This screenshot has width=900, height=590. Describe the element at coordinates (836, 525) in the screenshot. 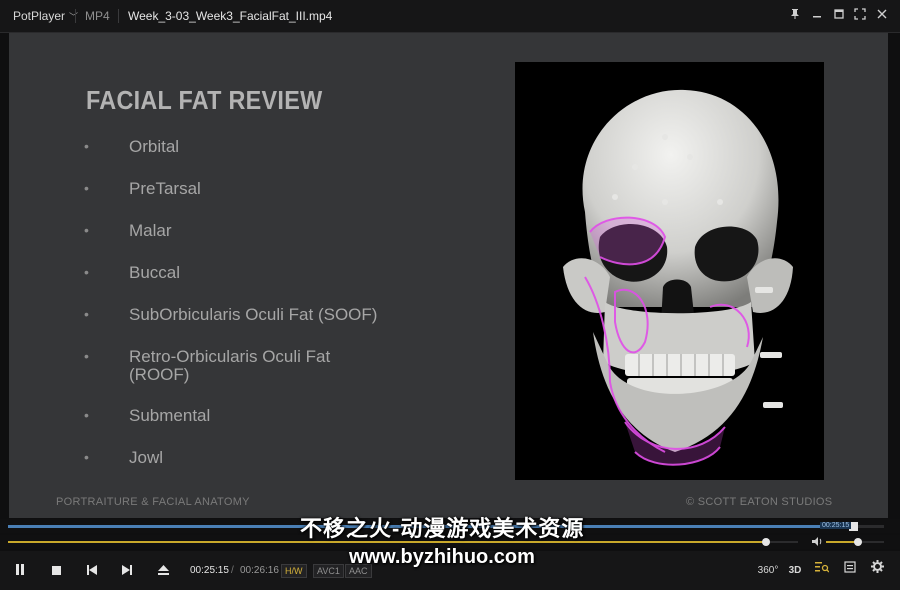

I see `seek-time-badge: 00:25:15` at that location.